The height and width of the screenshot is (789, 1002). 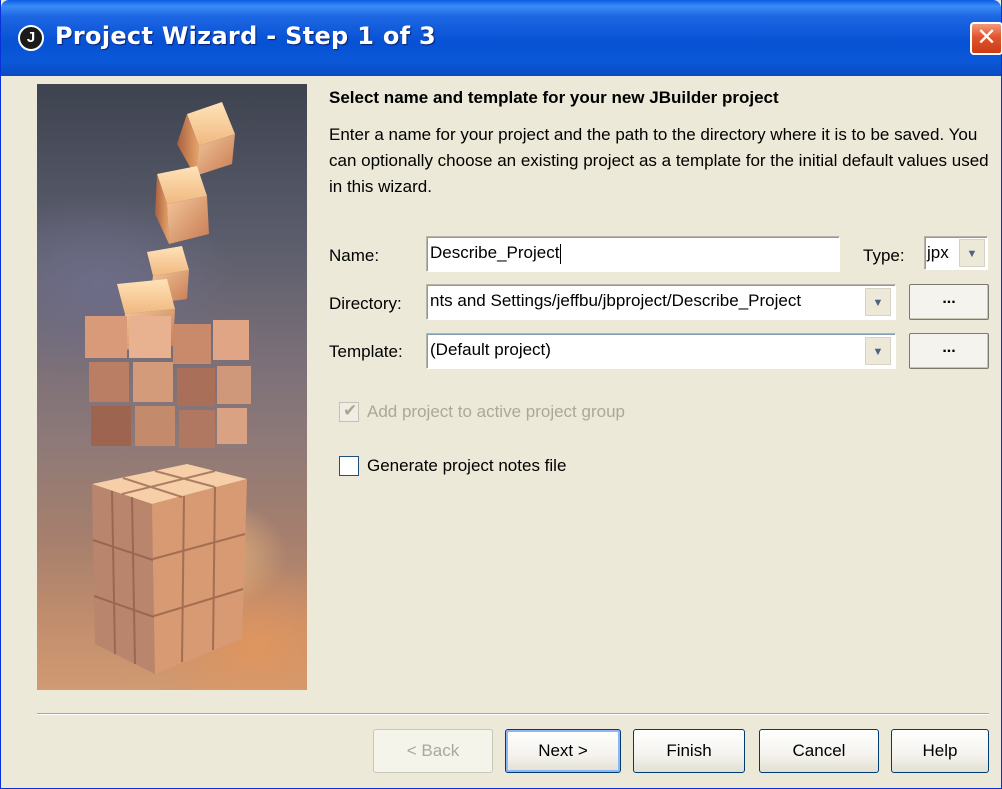 I want to click on add-to-group-label: Add project to active project group, so click(x=496, y=411).